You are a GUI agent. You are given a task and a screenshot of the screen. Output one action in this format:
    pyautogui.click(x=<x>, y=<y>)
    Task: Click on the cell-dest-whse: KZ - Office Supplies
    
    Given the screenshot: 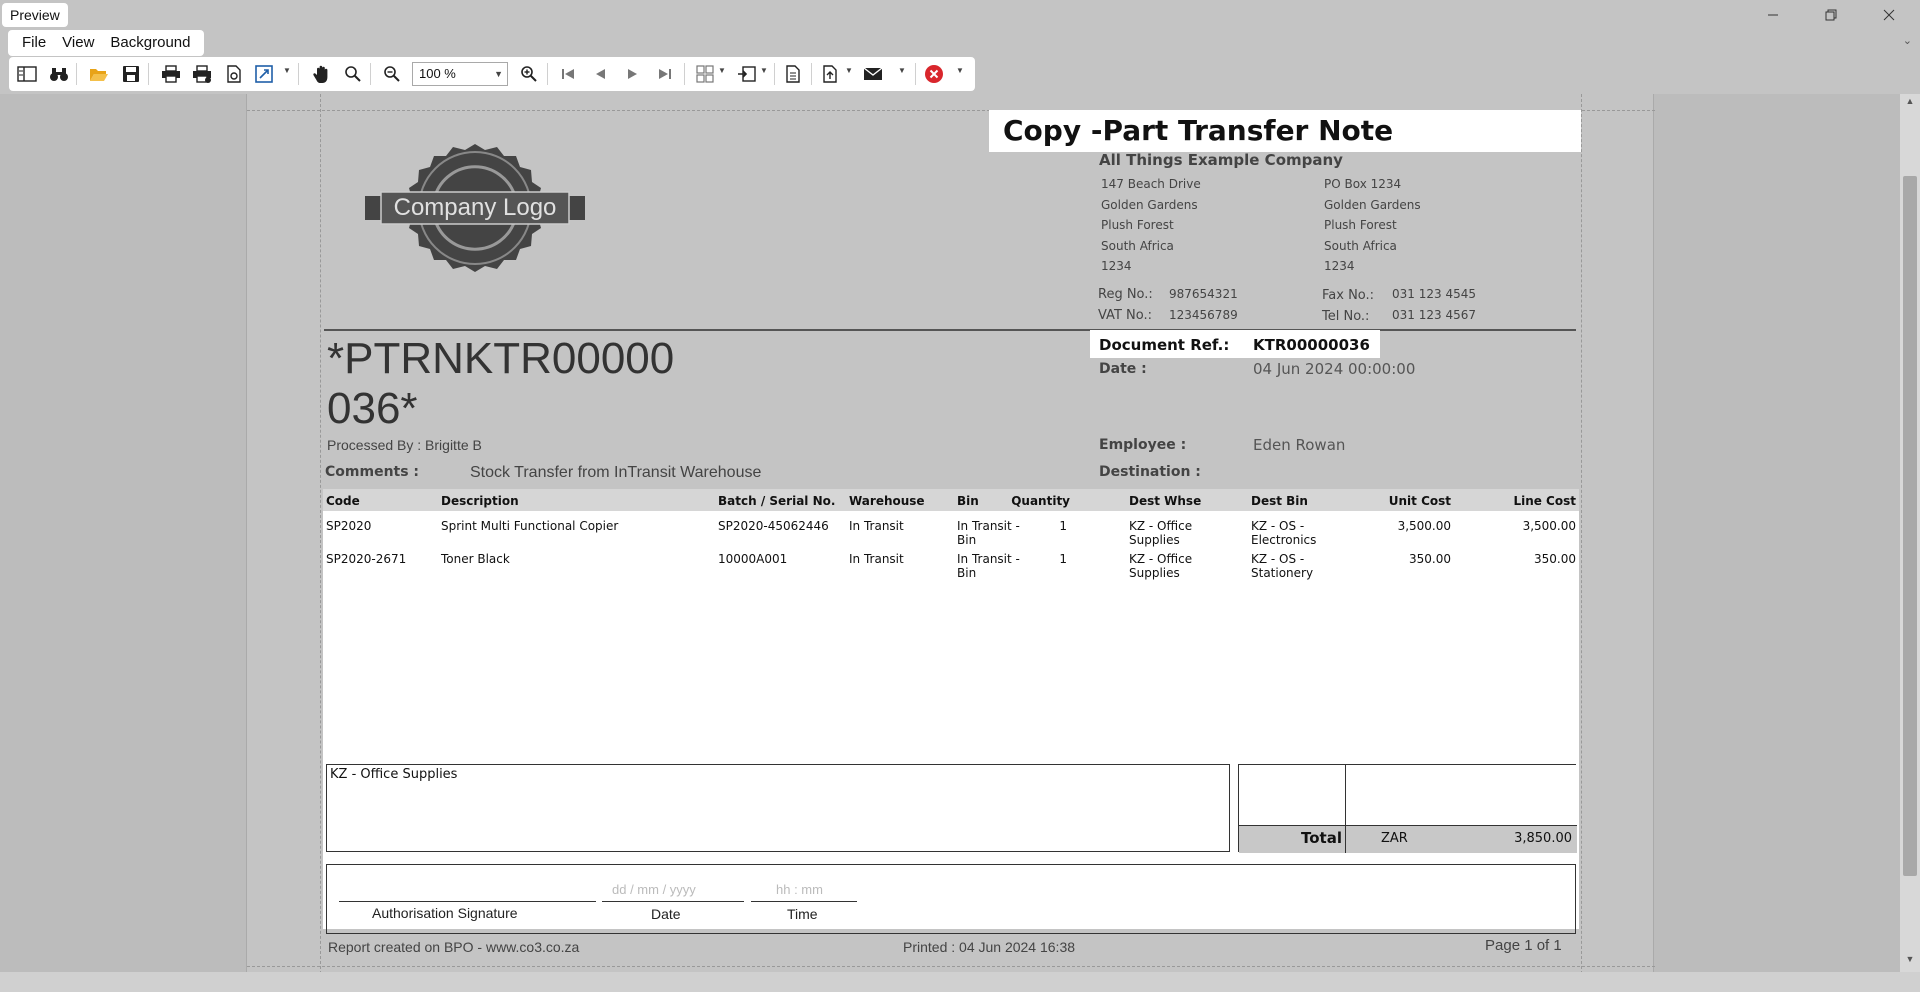 What is the action you would take?
    pyautogui.click(x=1161, y=533)
    